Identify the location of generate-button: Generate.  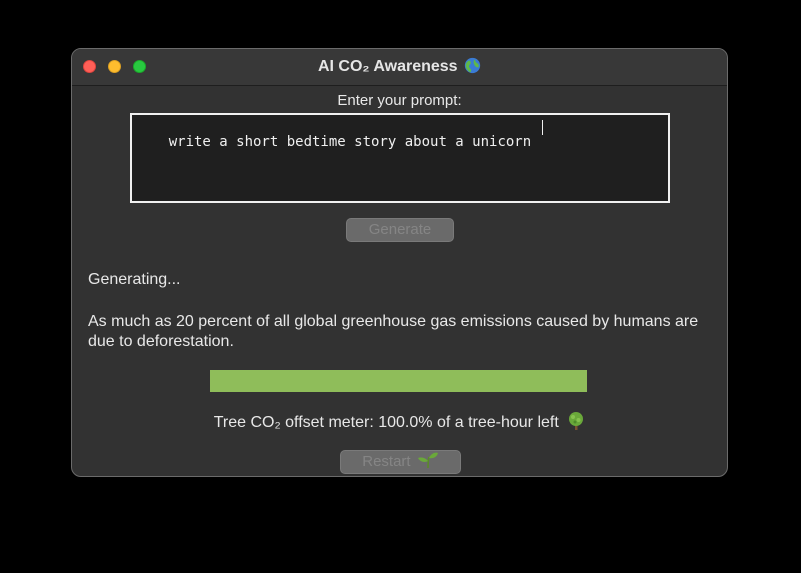
(400, 230).